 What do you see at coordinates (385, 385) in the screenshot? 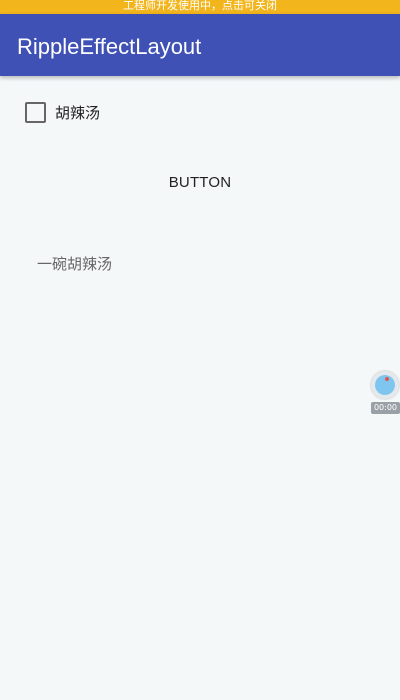
I see `record-icon` at bounding box center [385, 385].